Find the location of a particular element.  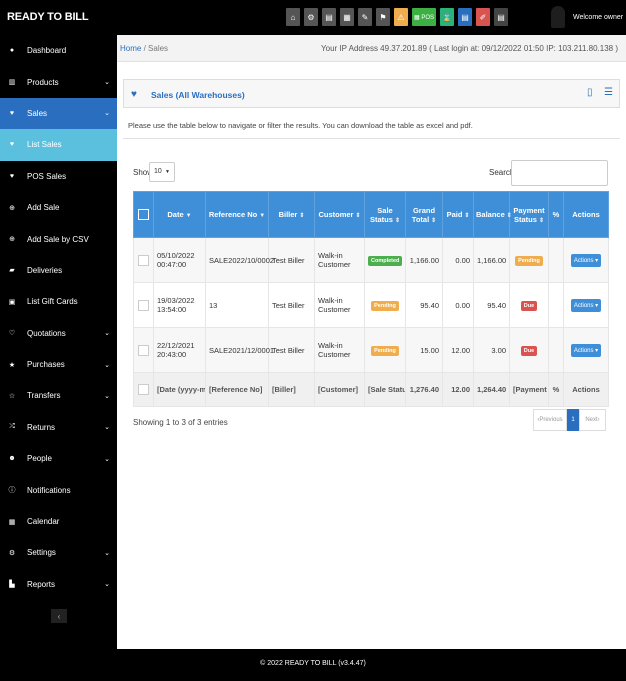

language-flag-icon: ⚑ is located at coordinates (383, 17).